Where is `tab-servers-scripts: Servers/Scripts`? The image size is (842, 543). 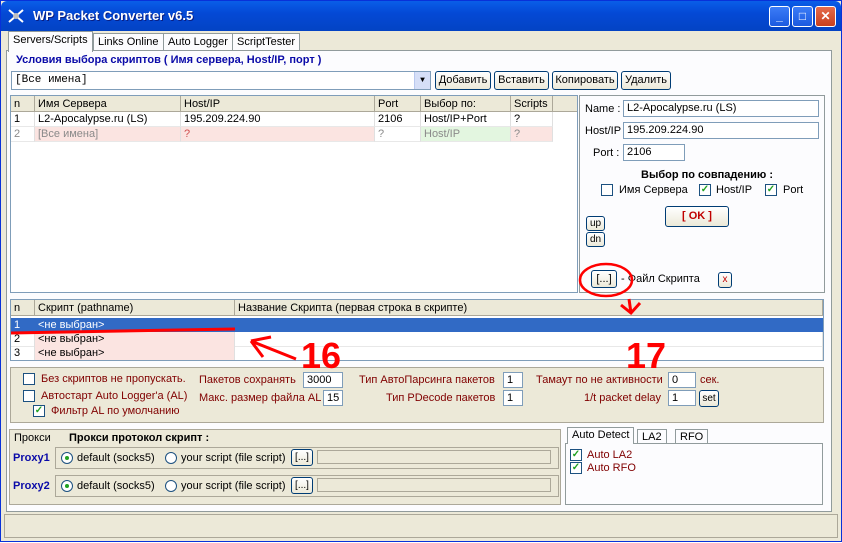
tab-servers-scripts: Servers/Scripts is located at coordinates (50, 41).